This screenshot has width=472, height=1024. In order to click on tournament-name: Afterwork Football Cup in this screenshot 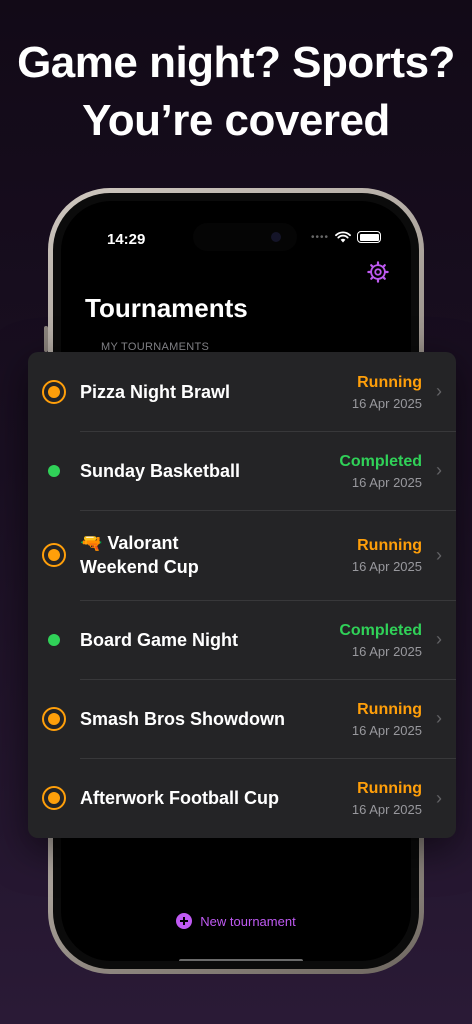, I will do `click(179, 798)`.